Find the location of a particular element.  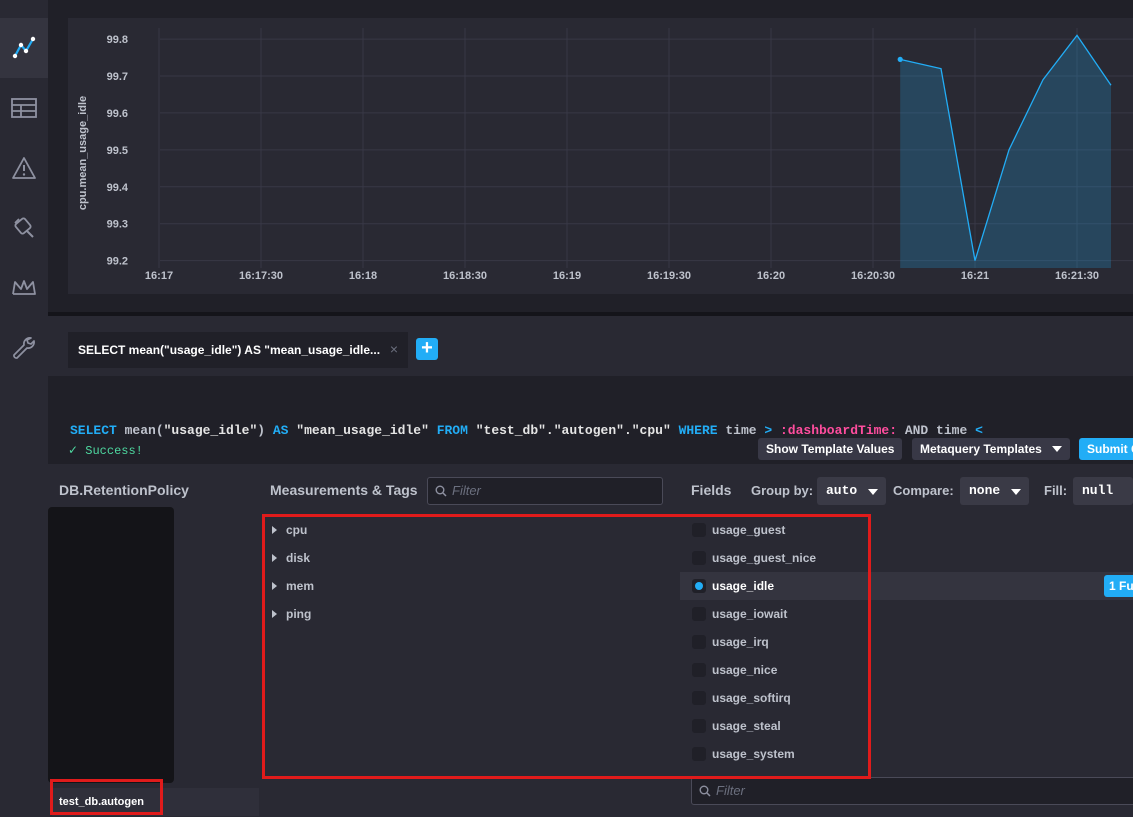

query-token: ) is located at coordinates (265, 430).